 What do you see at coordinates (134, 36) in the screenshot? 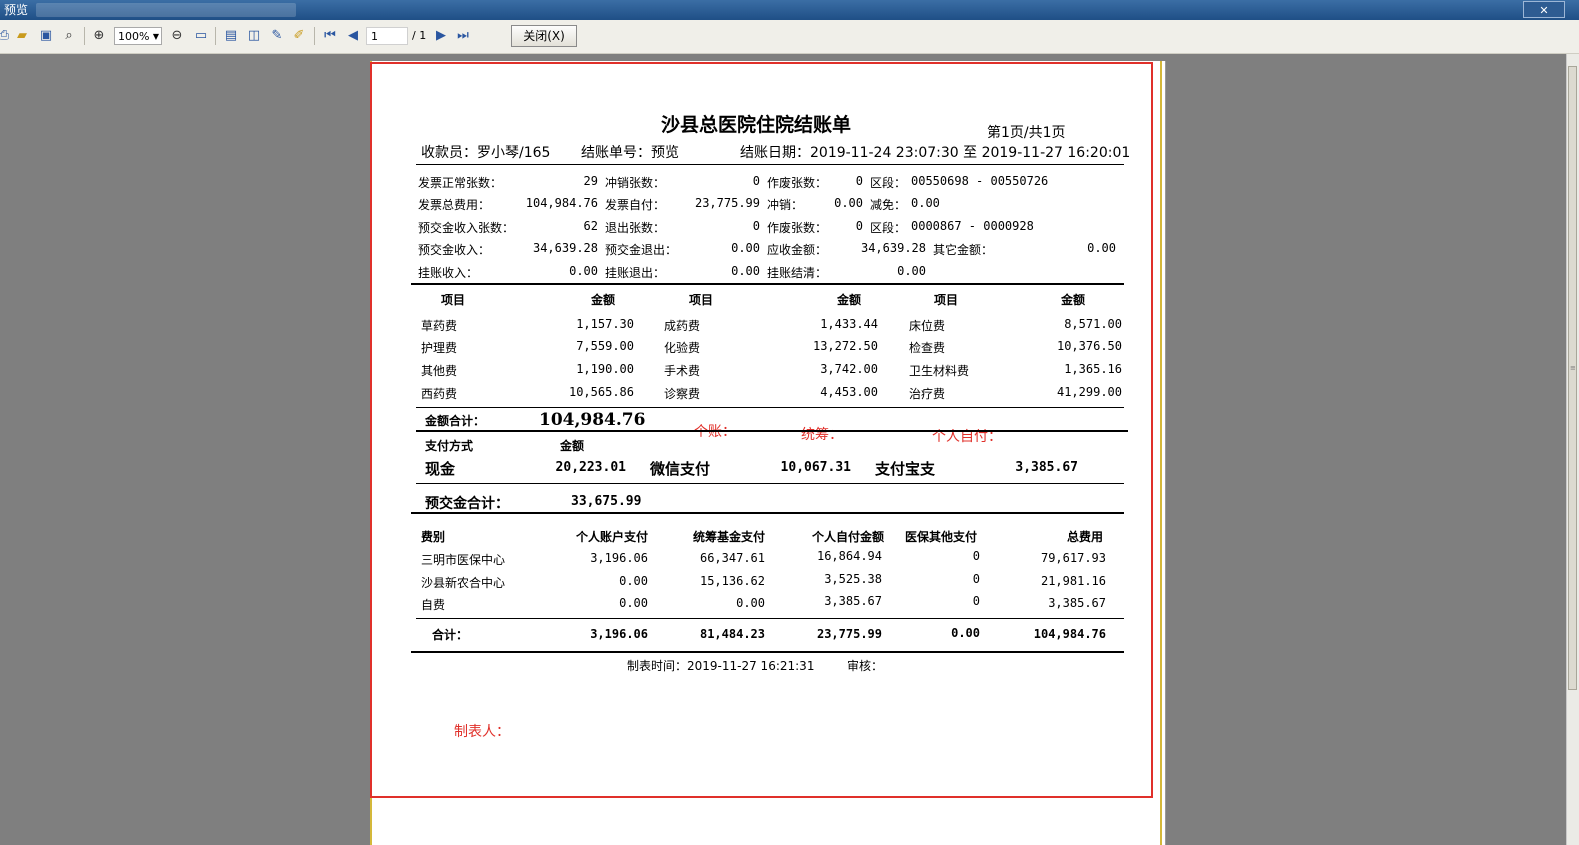
I see `zoom-value: 100%` at bounding box center [134, 36].